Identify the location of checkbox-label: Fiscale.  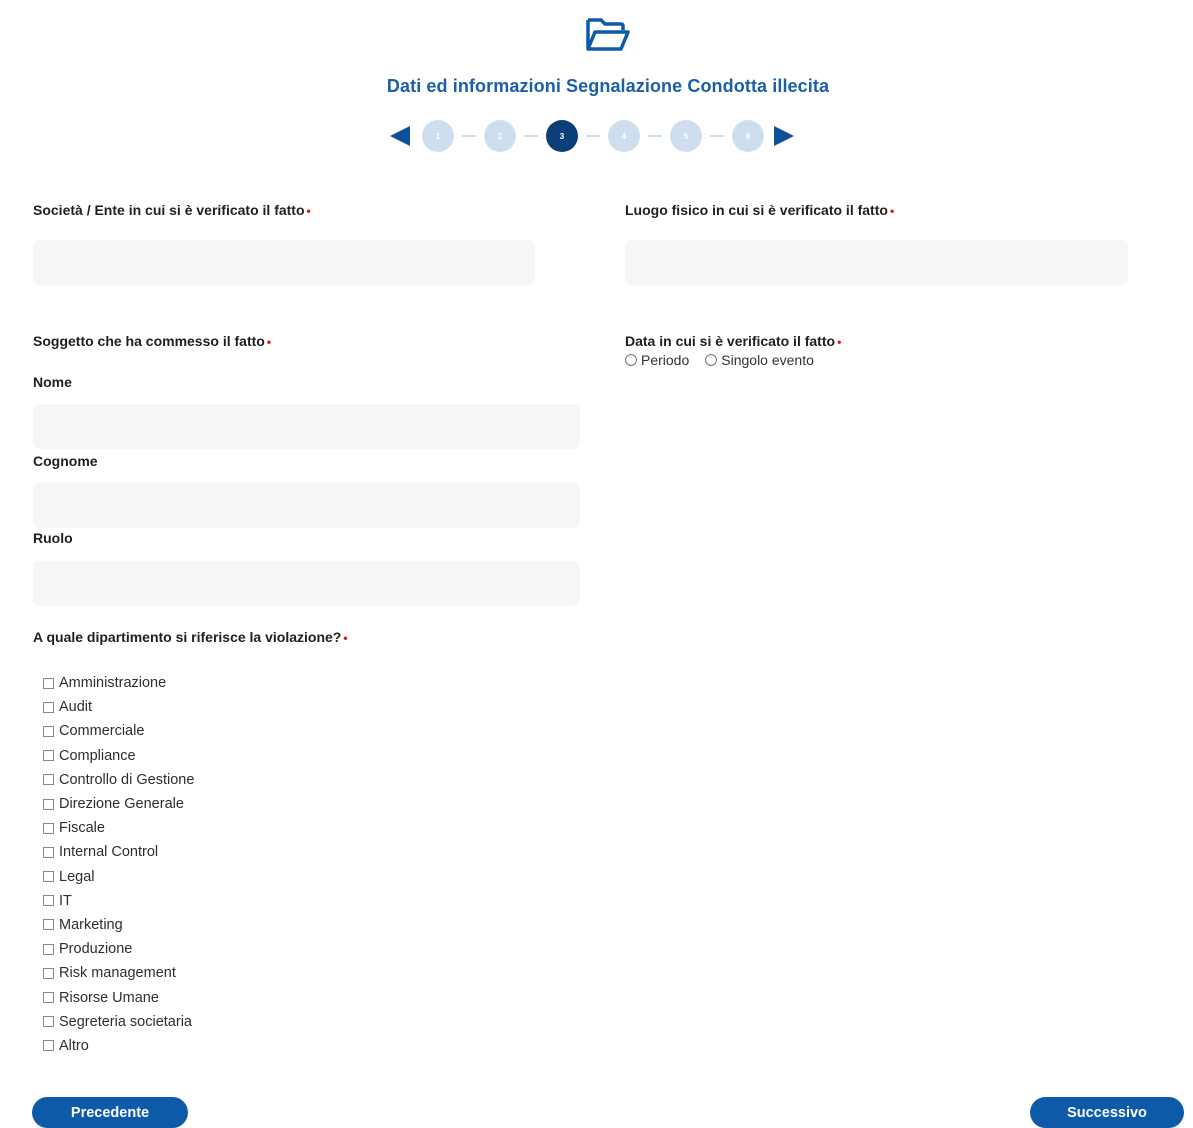
(82, 828).